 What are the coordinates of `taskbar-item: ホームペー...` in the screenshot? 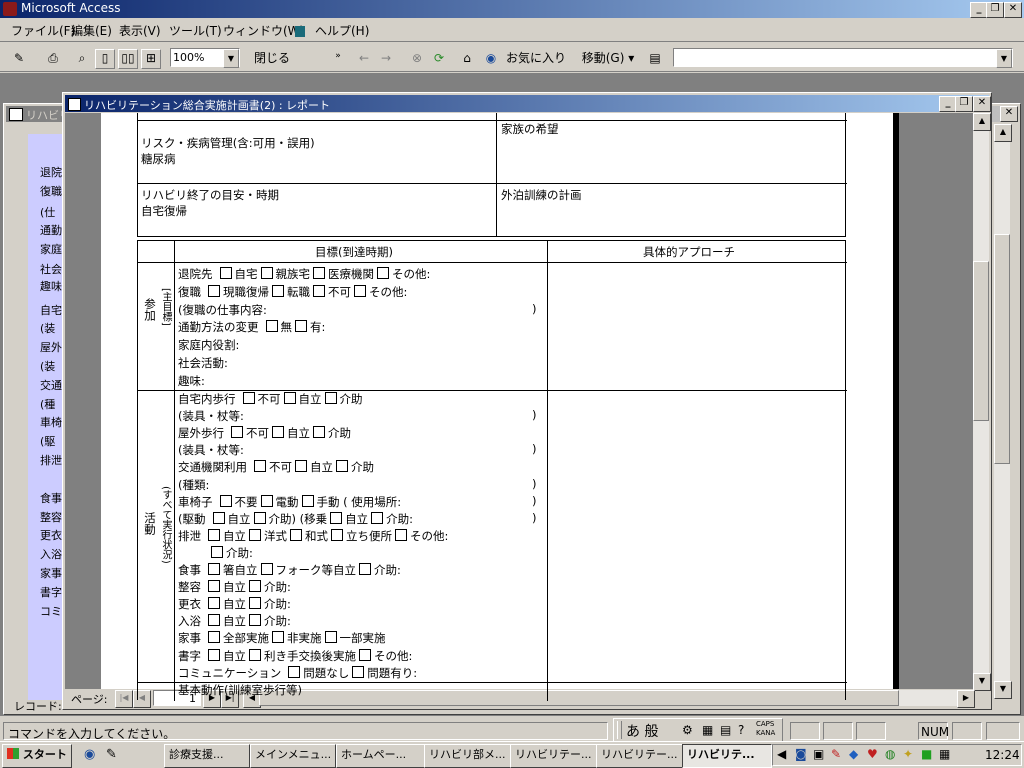 It's located at (381, 756).